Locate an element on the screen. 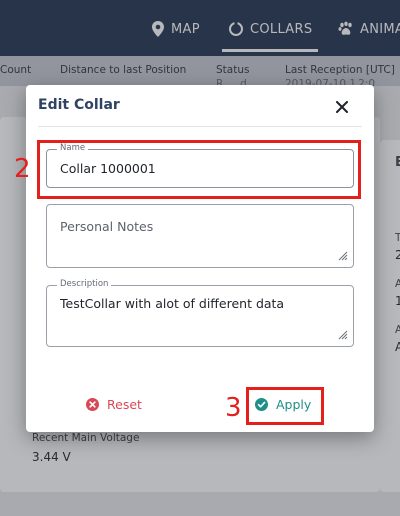 The width and height of the screenshot is (400, 516). close-icon is located at coordinates (342, 107).